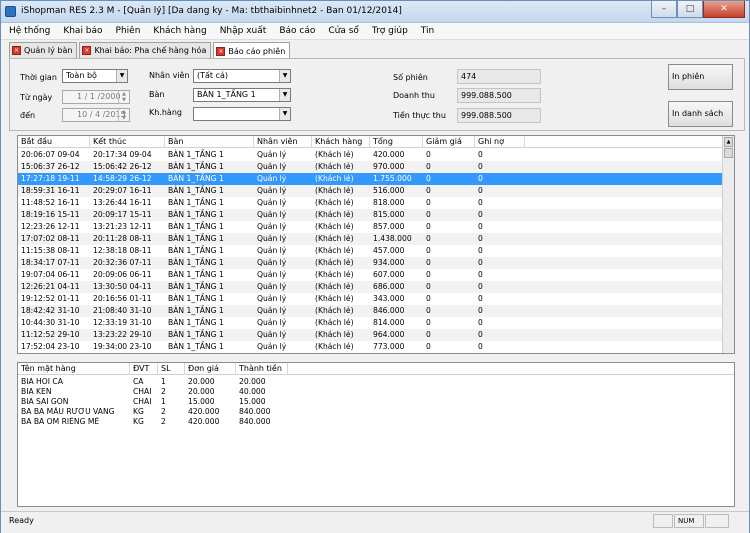 Image resolution: width=750 pixels, height=533 pixels. Describe the element at coordinates (168, 422) in the screenshot. I see `list-item: BA BA OM RIÊNG MÊ KG 2 420.000 840.000` at that location.